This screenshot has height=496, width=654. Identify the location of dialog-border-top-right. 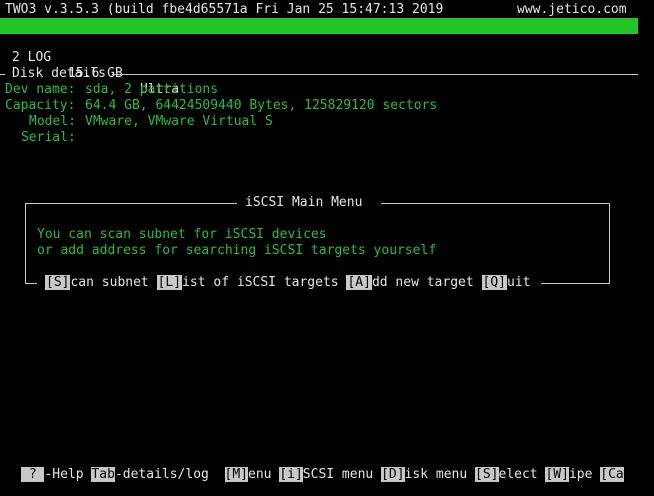
(495, 203).